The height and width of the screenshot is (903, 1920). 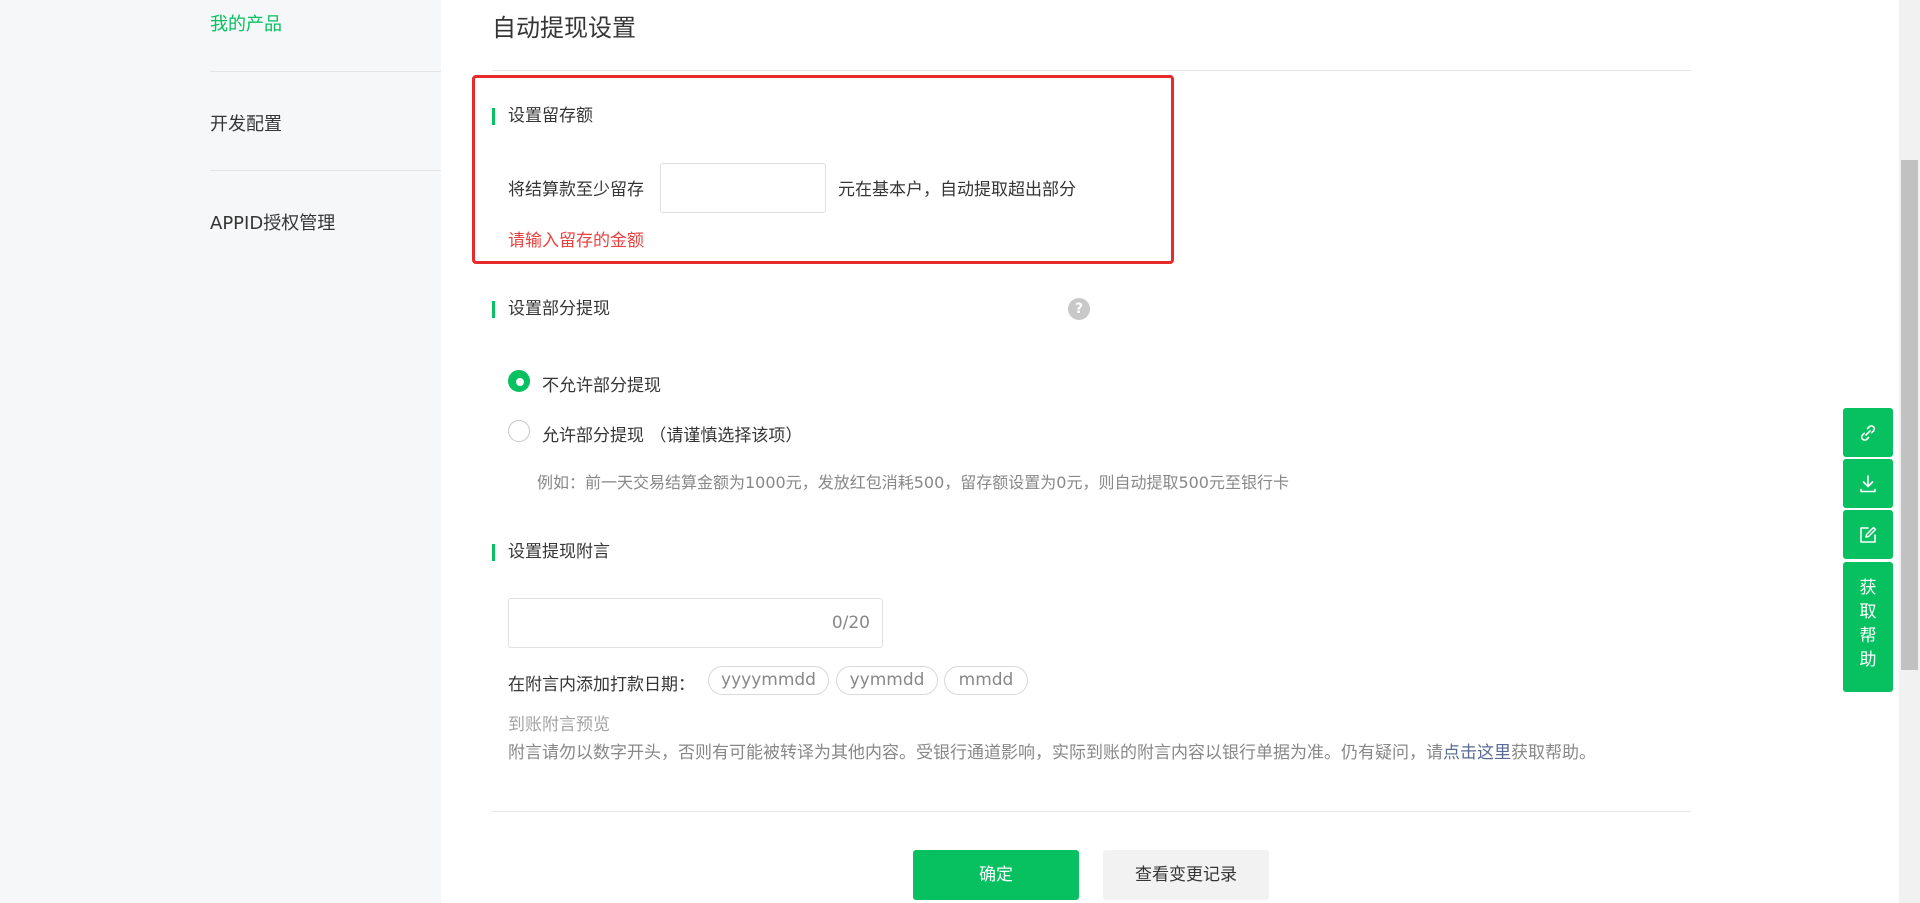 What do you see at coordinates (1868, 588) in the screenshot?
I see `get-help-char: 获` at bounding box center [1868, 588].